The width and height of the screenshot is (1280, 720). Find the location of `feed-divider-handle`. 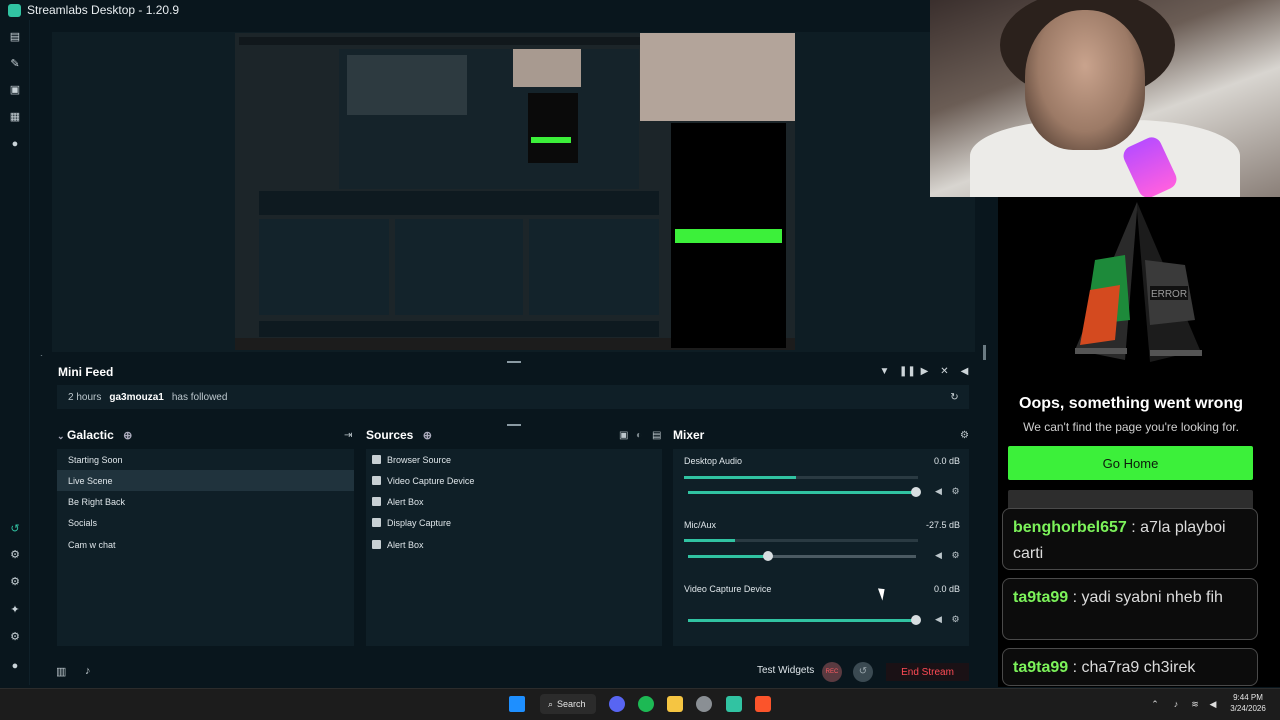

feed-divider-handle is located at coordinates (514, 425).